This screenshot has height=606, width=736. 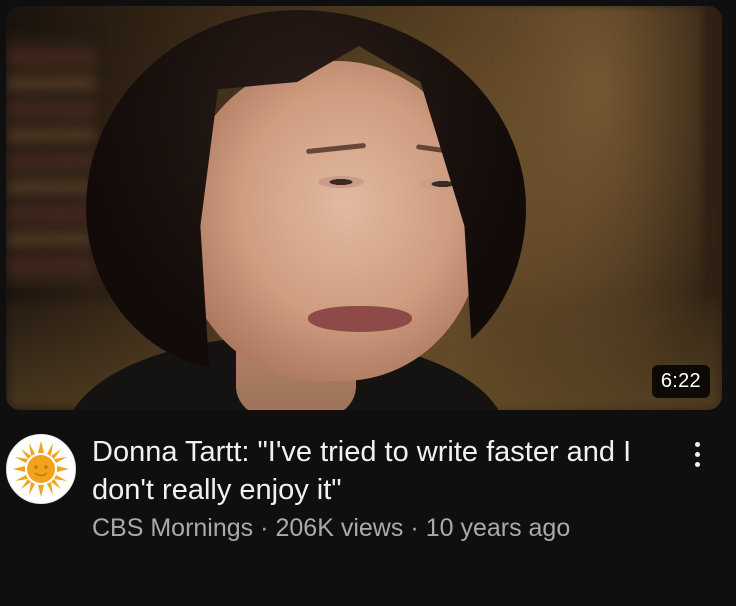 What do you see at coordinates (341, 182) in the screenshot?
I see `person-eye-left` at bounding box center [341, 182].